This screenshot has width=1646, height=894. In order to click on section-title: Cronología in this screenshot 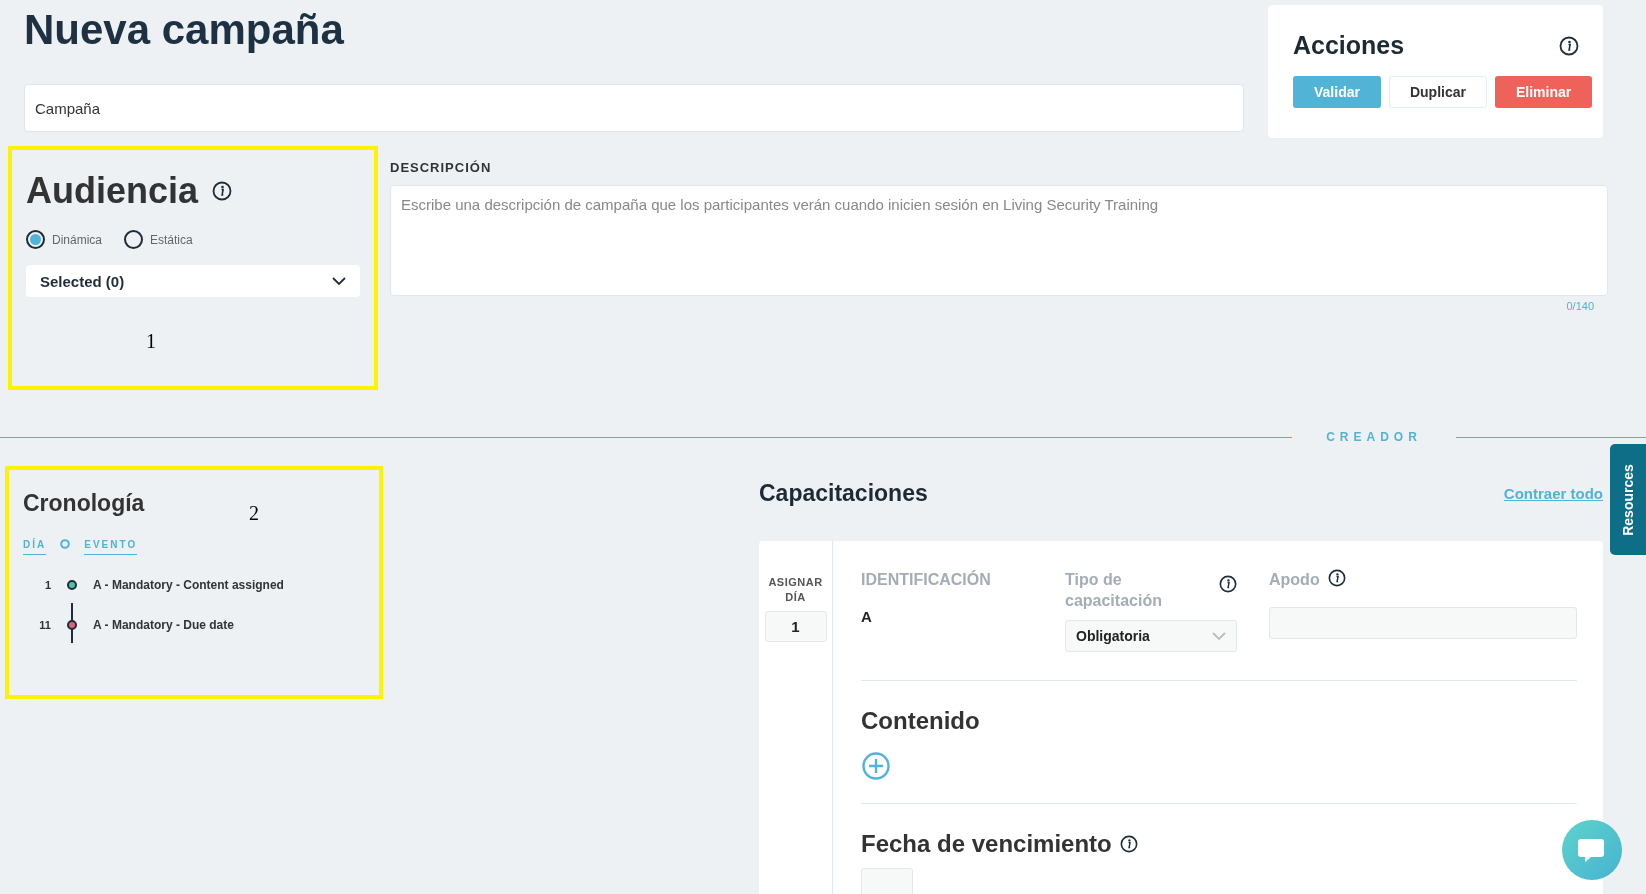, I will do `click(84, 503)`.